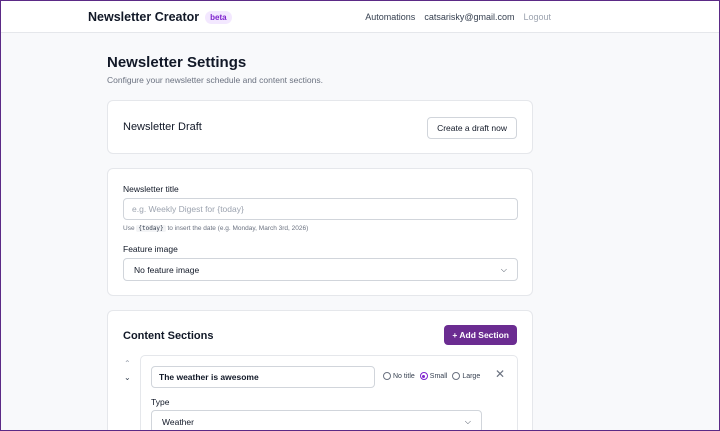 Image resolution: width=720 pixels, height=431 pixels. I want to click on brand: Newsletter Creator beta, so click(160, 17).